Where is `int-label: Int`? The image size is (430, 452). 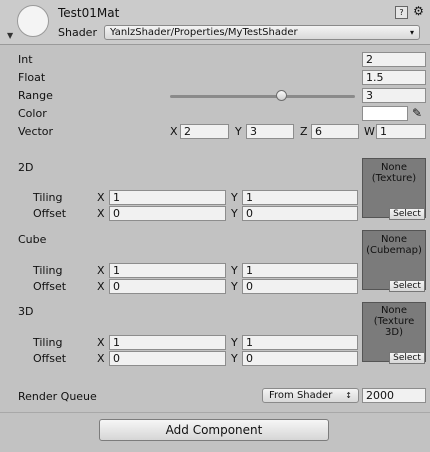 int-label: Int is located at coordinates (25, 59).